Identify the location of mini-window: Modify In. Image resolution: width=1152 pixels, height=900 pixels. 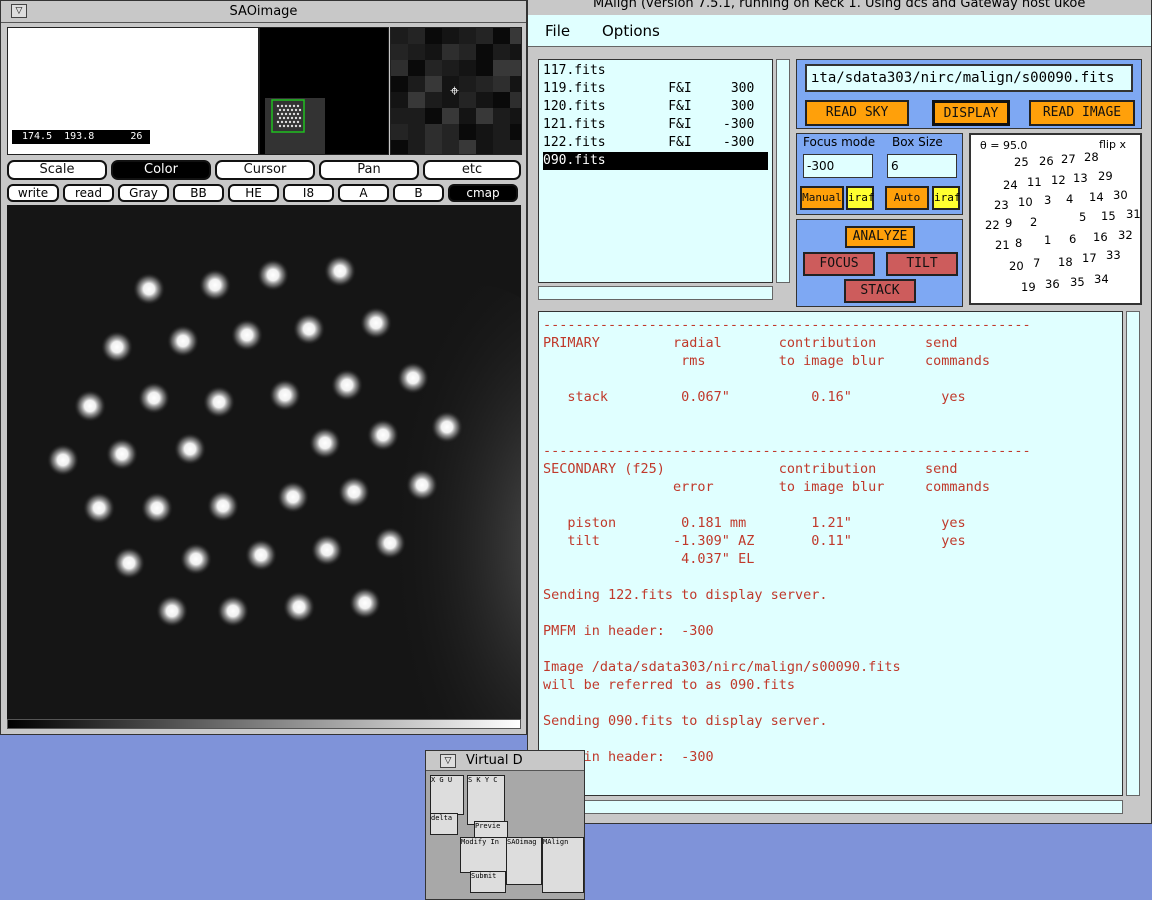
(484, 855).